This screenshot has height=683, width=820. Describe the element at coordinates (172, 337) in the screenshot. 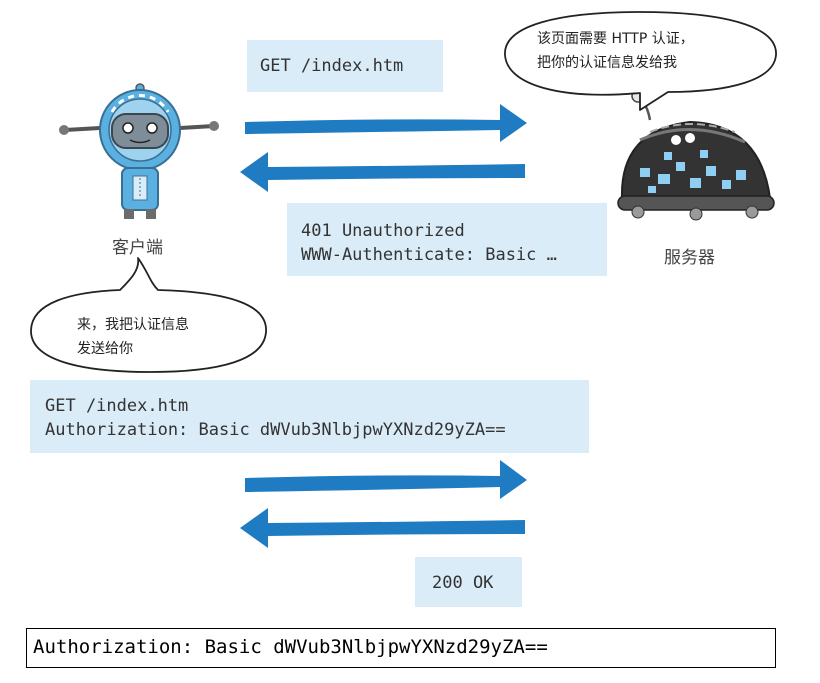

I see `client-speech-text: 来，我把认证信息 发送给你` at that location.